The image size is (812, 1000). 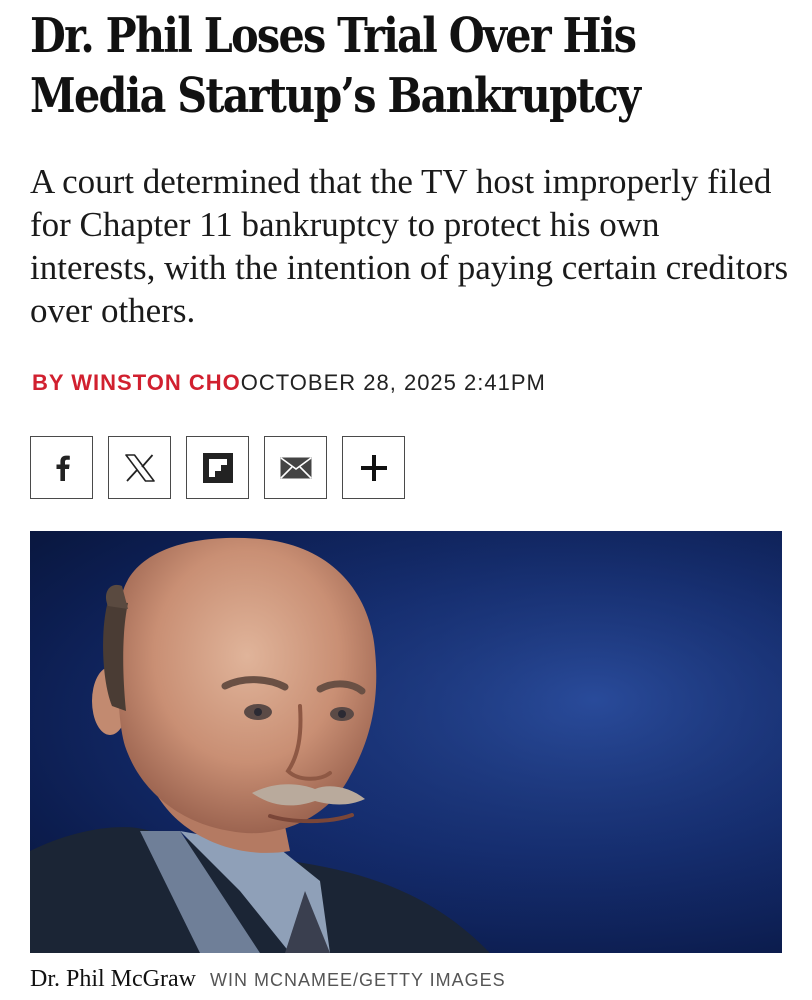 I want to click on share-toolbar, so click(x=217, y=467).